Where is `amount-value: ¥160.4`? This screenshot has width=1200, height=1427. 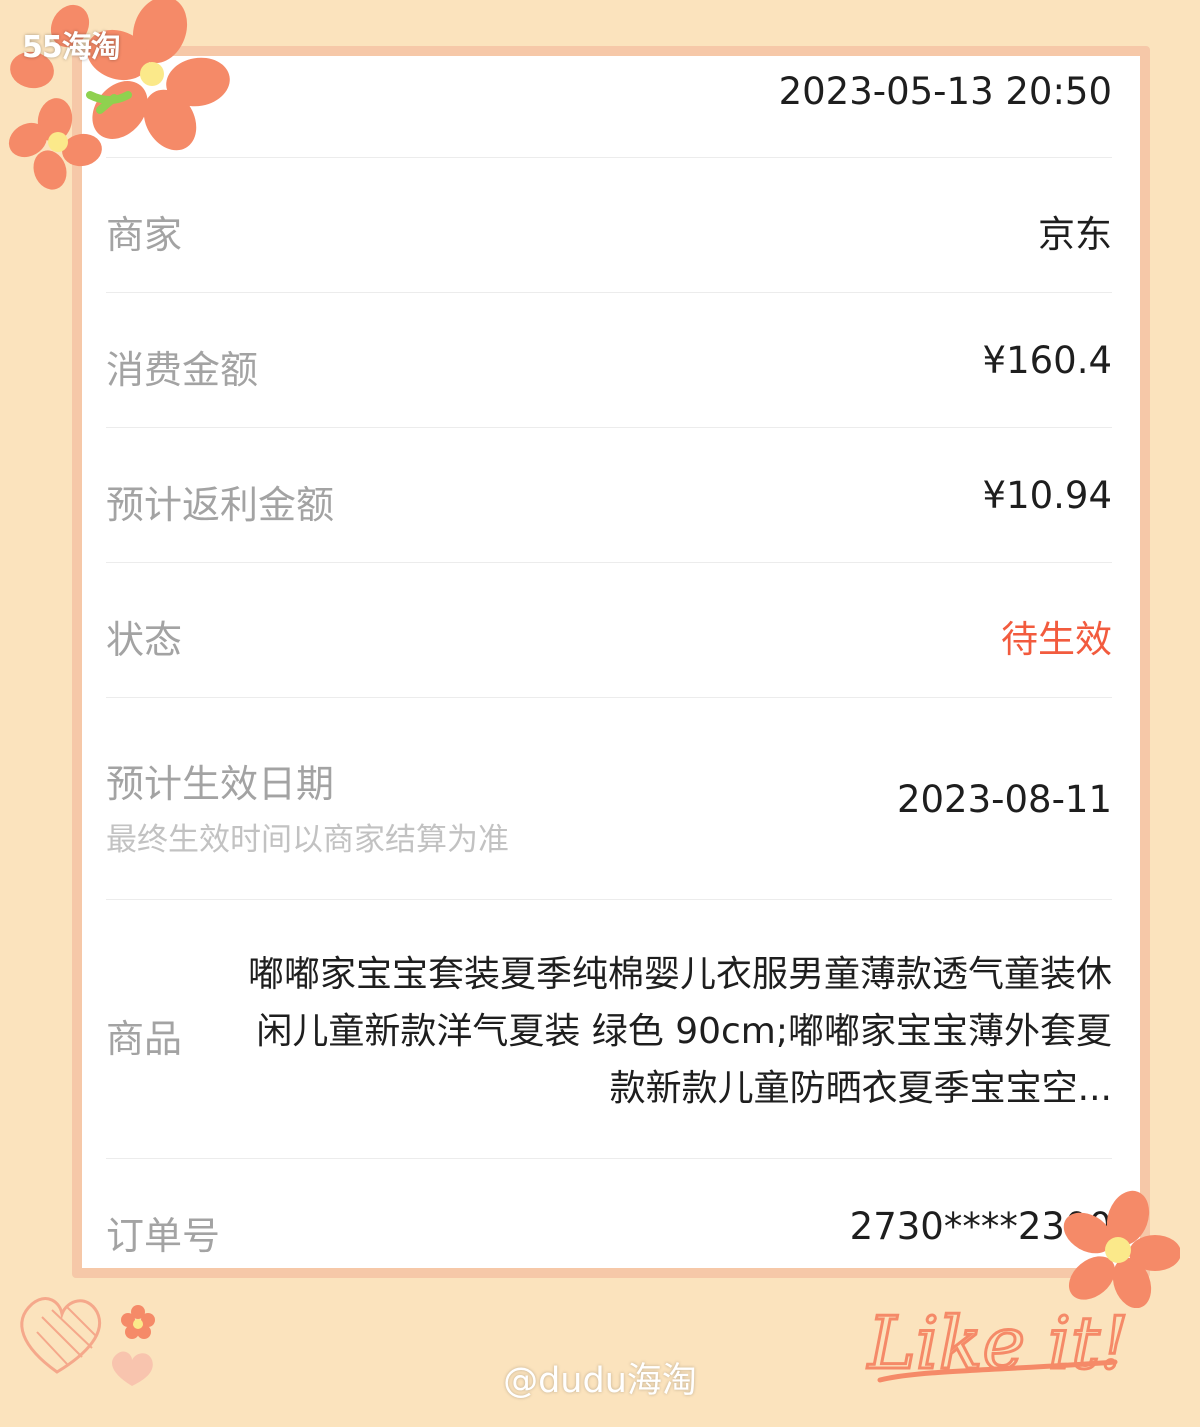 amount-value: ¥160.4 is located at coordinates (1047, 360).